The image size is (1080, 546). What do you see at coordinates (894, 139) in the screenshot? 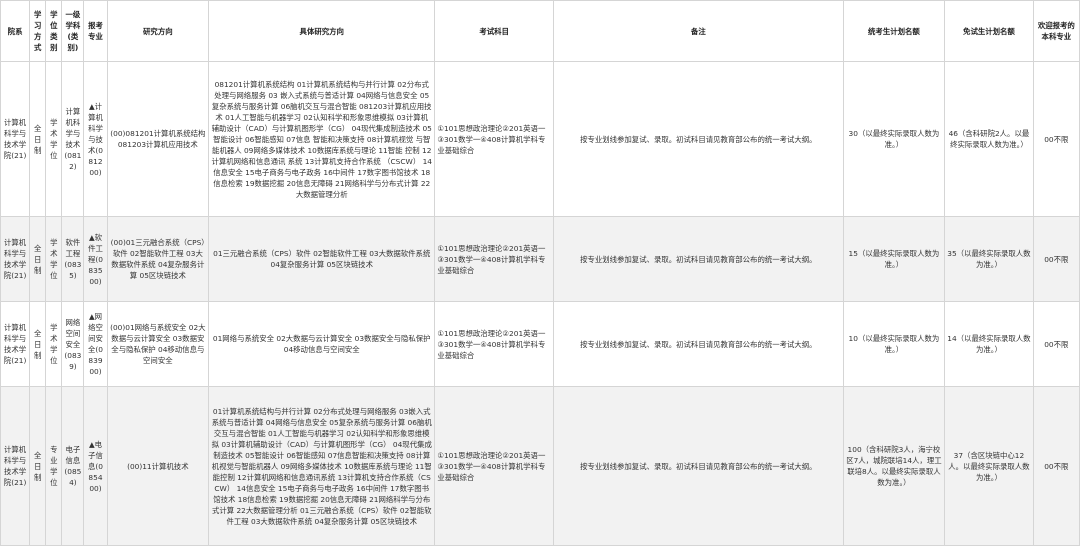
I see `cell-unified-plan: 30（以最终实际录取人数为准。）` at bounding box center [894, 139].